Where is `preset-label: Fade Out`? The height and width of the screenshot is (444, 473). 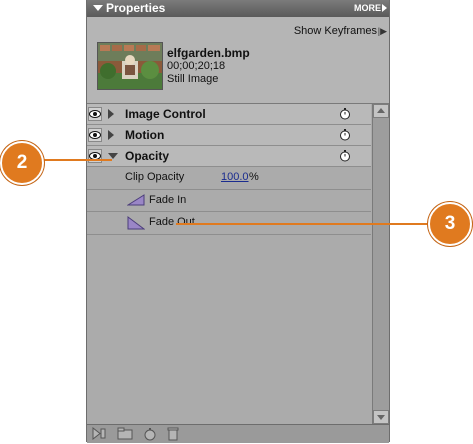
preset-label: Fade Out is located at coordinates (172, 222).